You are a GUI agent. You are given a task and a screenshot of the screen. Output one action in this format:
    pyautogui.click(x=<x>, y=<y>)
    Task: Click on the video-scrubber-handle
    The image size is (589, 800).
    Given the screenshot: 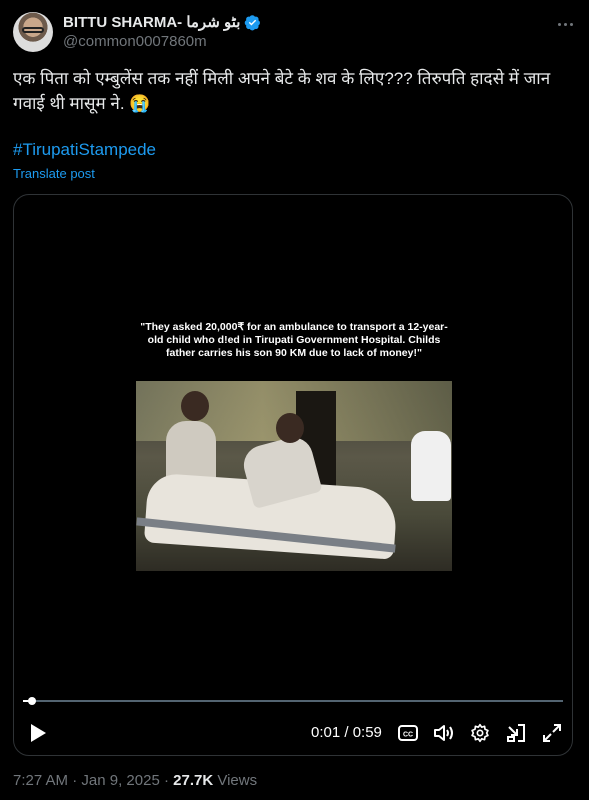 What is the action you would take?
    pyautogui.click(x=32, y=701)
    